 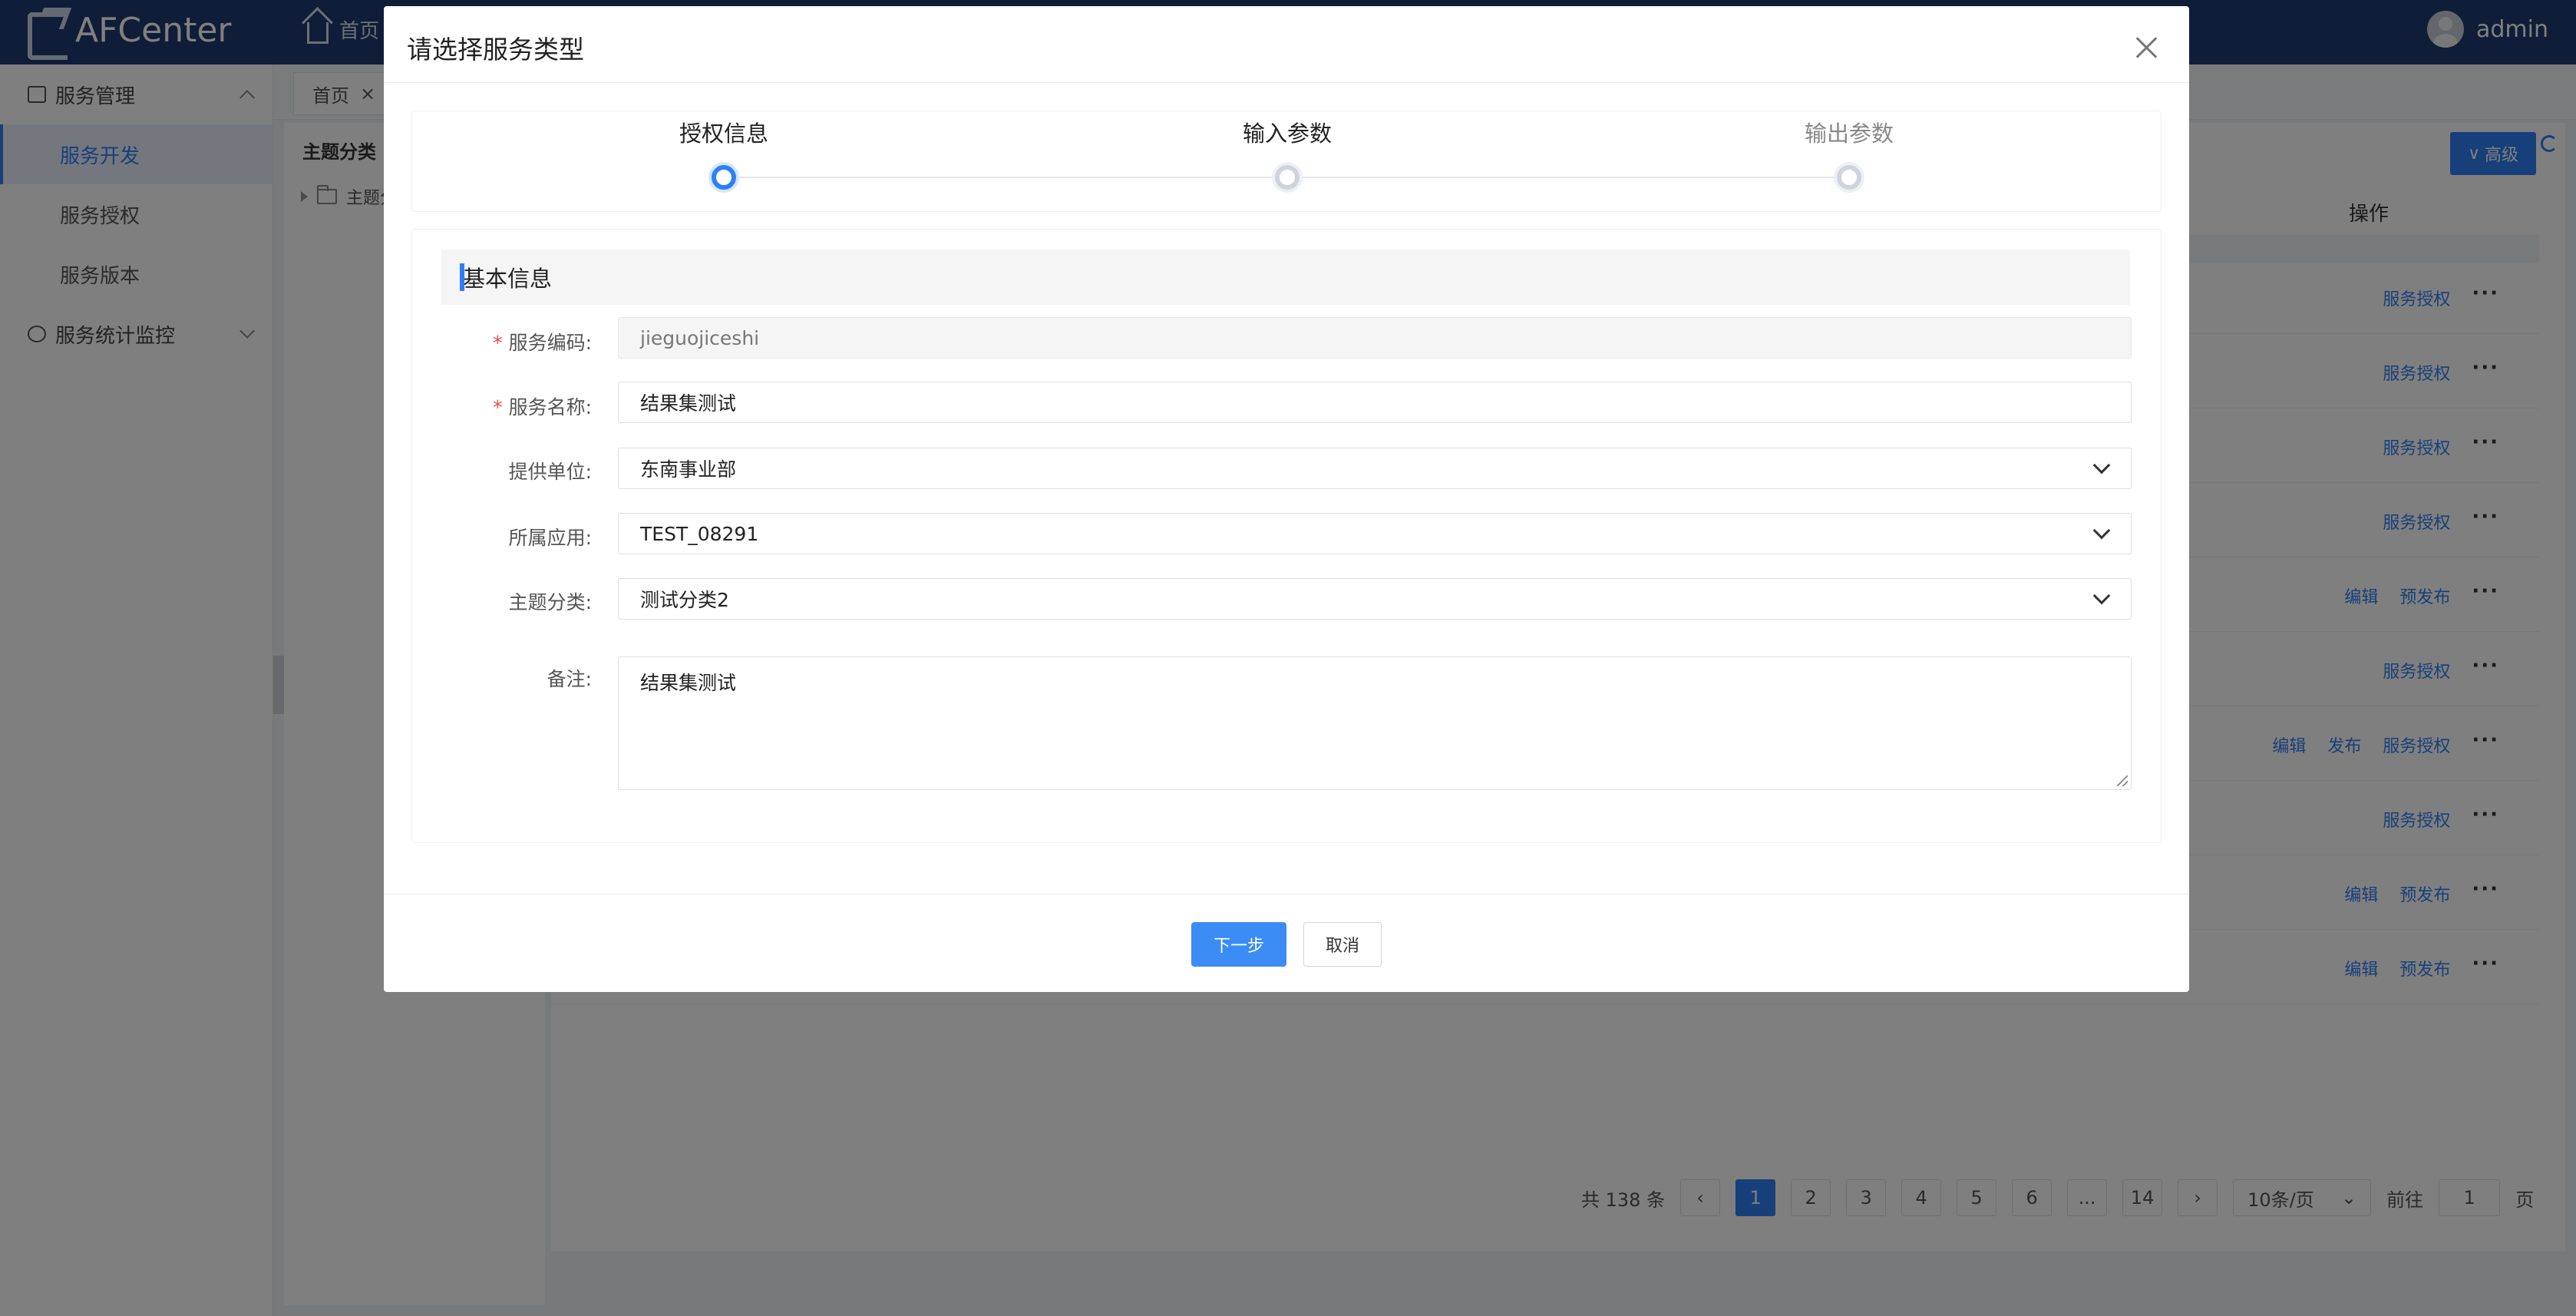 What do you see at coordinates (1238, 944) in the screenshot?
I see `next-step-button: 下一步` at bounding box center [1238, 944].